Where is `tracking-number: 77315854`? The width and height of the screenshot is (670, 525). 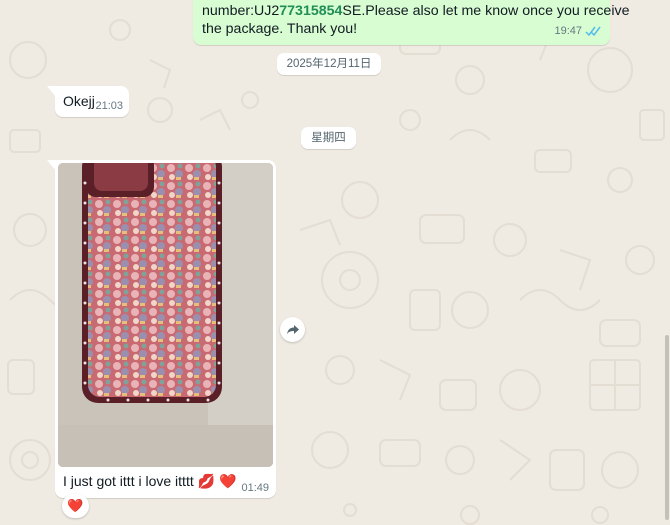
tracking-number: 77315854 is located at coordinates (310, 11).